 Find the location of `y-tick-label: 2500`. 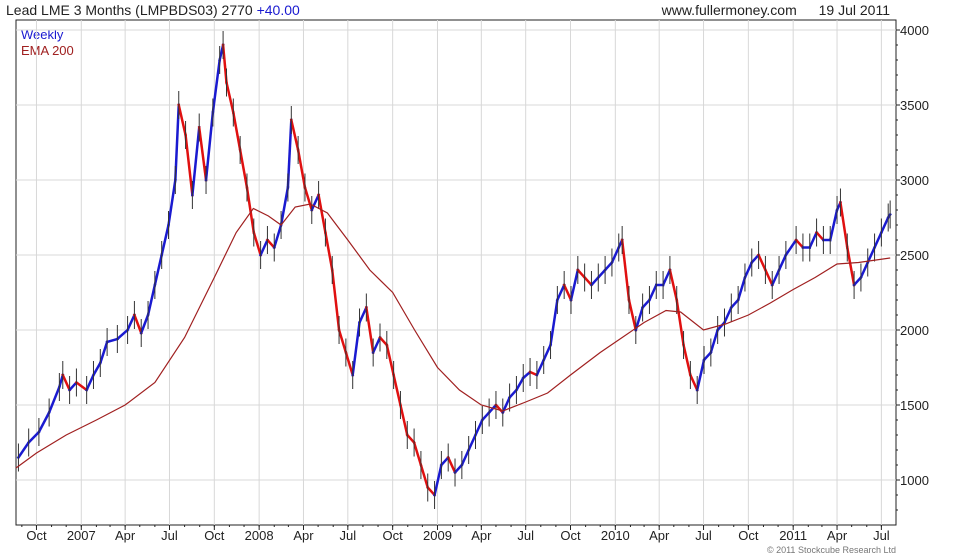

y-tick-label: 2500 is located at coordinates (914, 255).